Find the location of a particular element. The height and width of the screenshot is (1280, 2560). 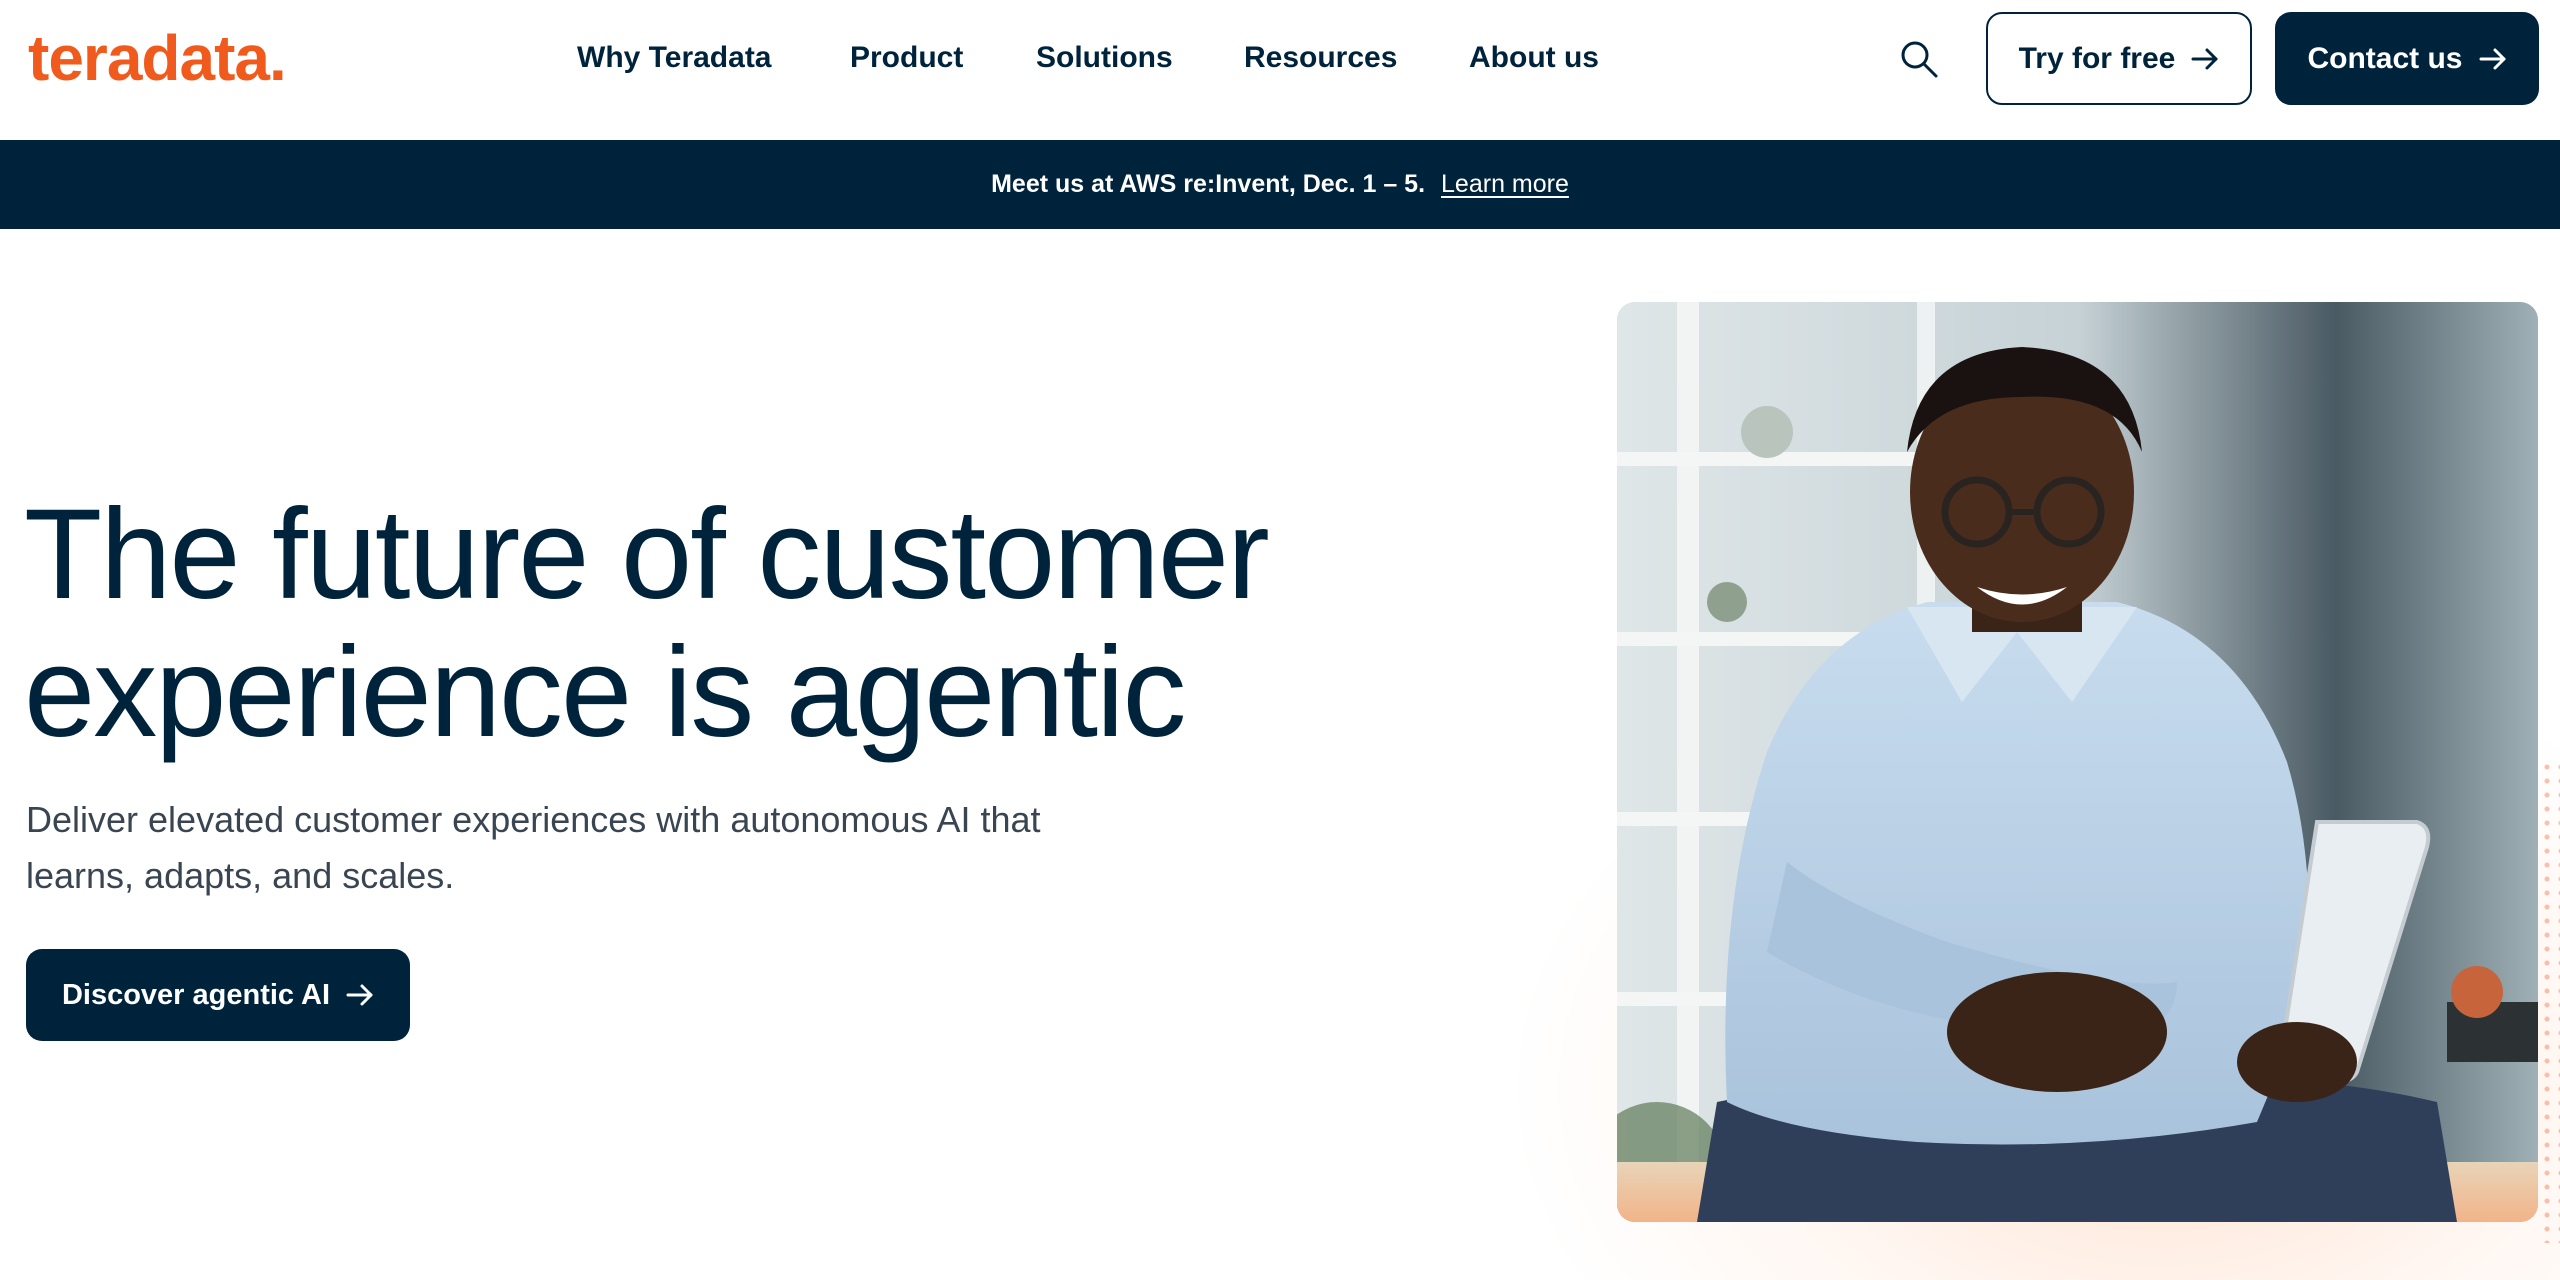

learn-more-link: Learn more is located at coordinates (1505, 184).